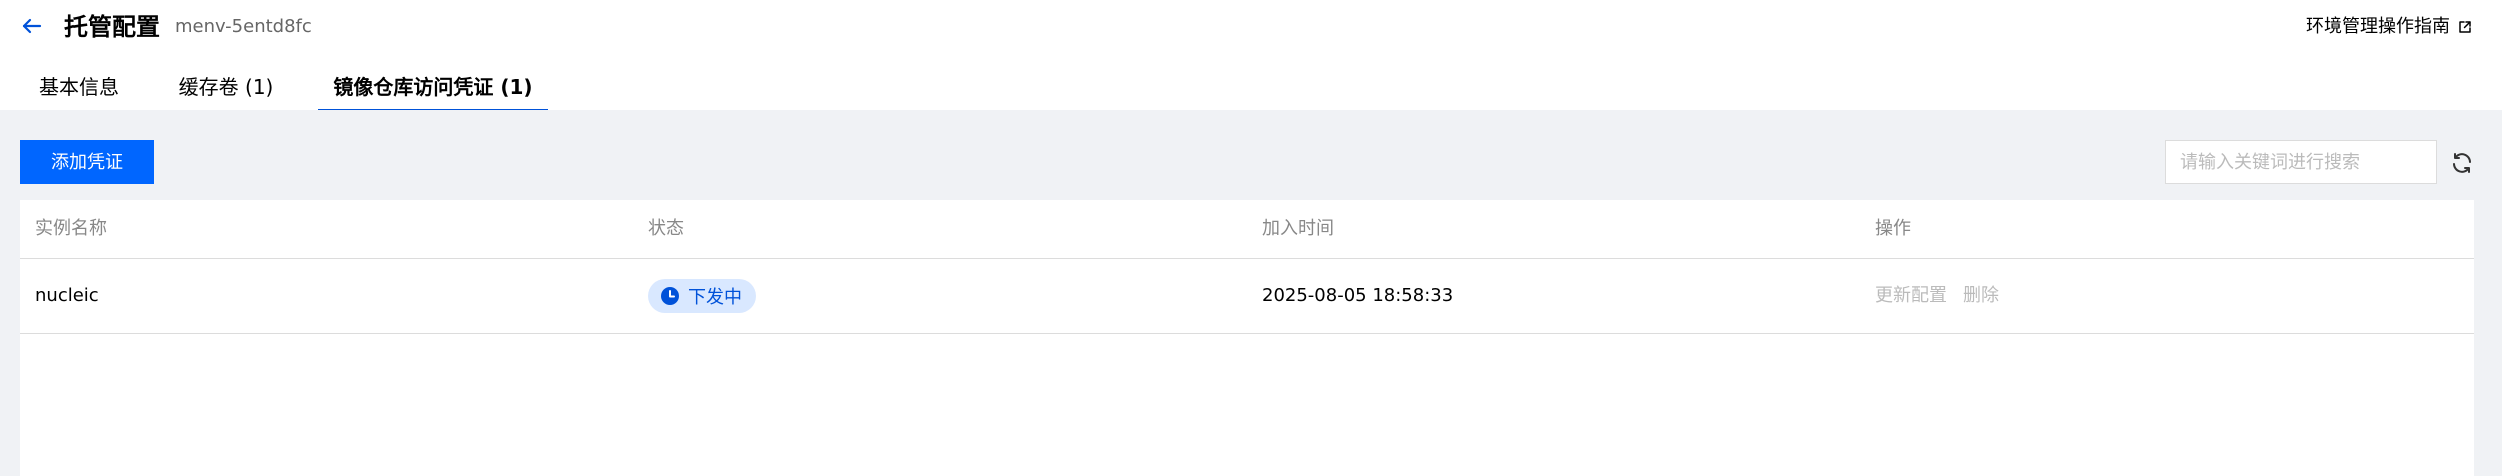 The image size is (2502, 476). I want to click on tab-cache-volumes: 缓存卷 (1), so click(226, 88).